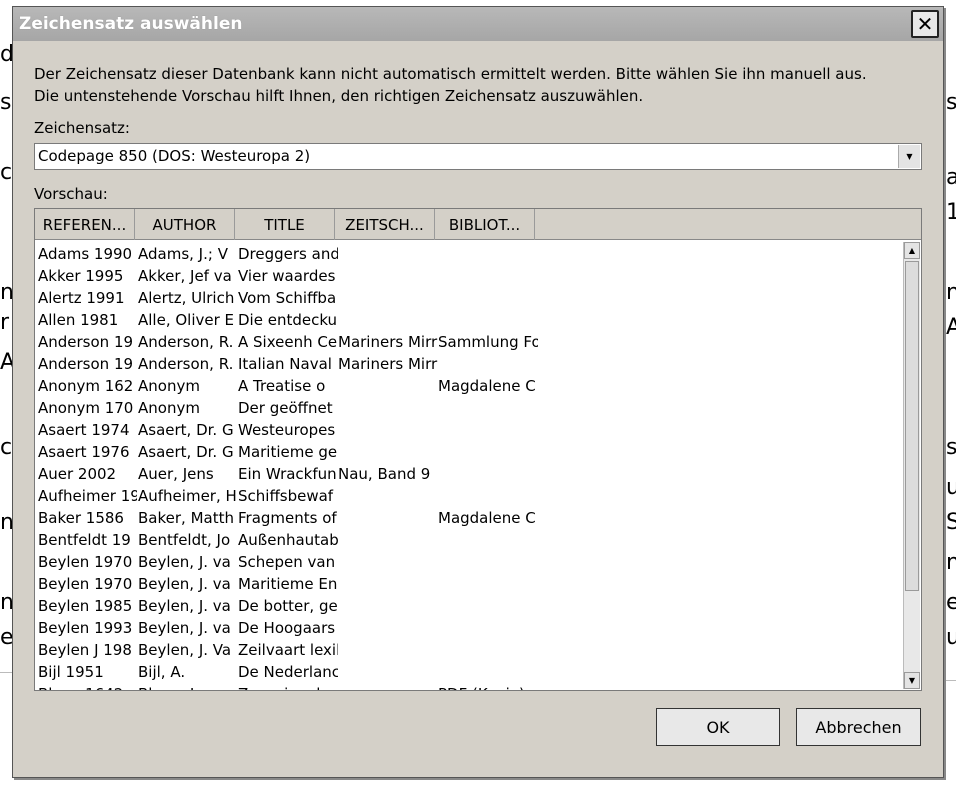 The width and height of the screenshot is (956, 792). What do you see at coordinates (718, 727) in the screenshot?
I see `ok-button: OK` at bounding box center [718, 727].